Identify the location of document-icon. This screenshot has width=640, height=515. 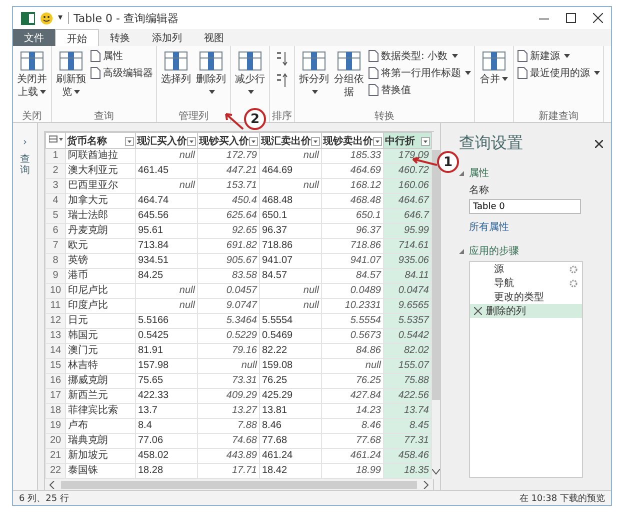
(95, 73).